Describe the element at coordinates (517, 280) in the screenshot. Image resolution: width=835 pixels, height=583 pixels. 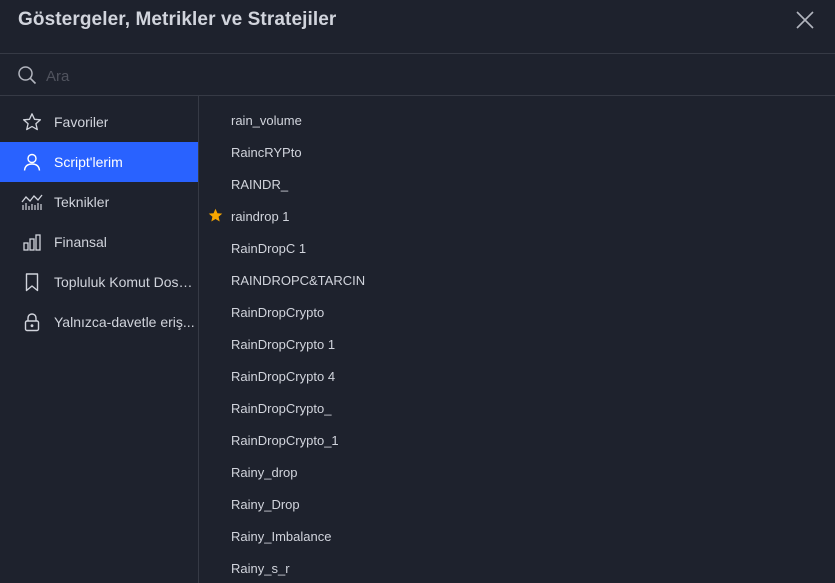
I see `script-item: RAINDROPC&TARCIN` at that location.